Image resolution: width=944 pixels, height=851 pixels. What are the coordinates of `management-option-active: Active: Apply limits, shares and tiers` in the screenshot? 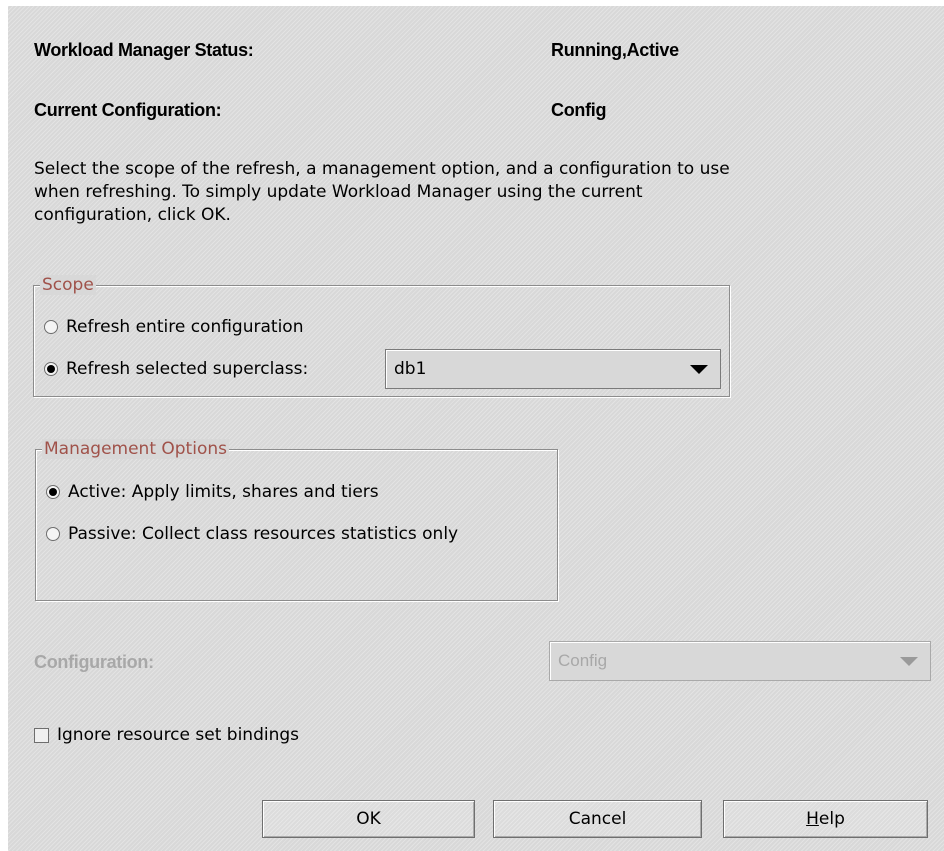 It's located at (212, 492).